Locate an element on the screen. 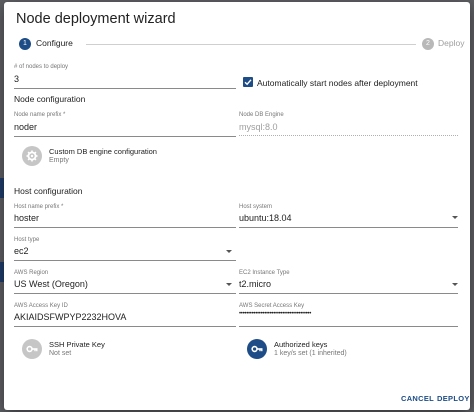  ssh-key-subtitle: Not set is located at coordinates (60, 353).